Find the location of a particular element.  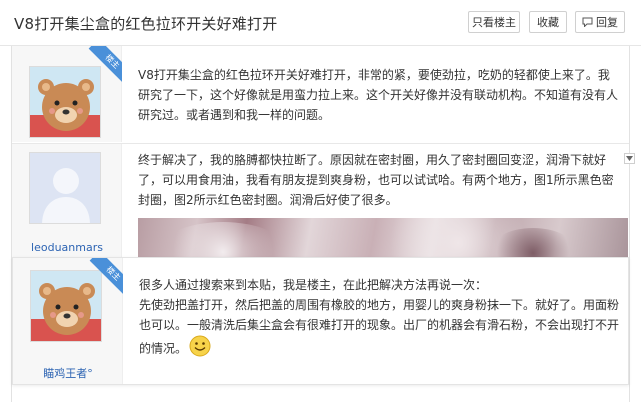

default-avatar-icon is located at coordinates (65, 188).